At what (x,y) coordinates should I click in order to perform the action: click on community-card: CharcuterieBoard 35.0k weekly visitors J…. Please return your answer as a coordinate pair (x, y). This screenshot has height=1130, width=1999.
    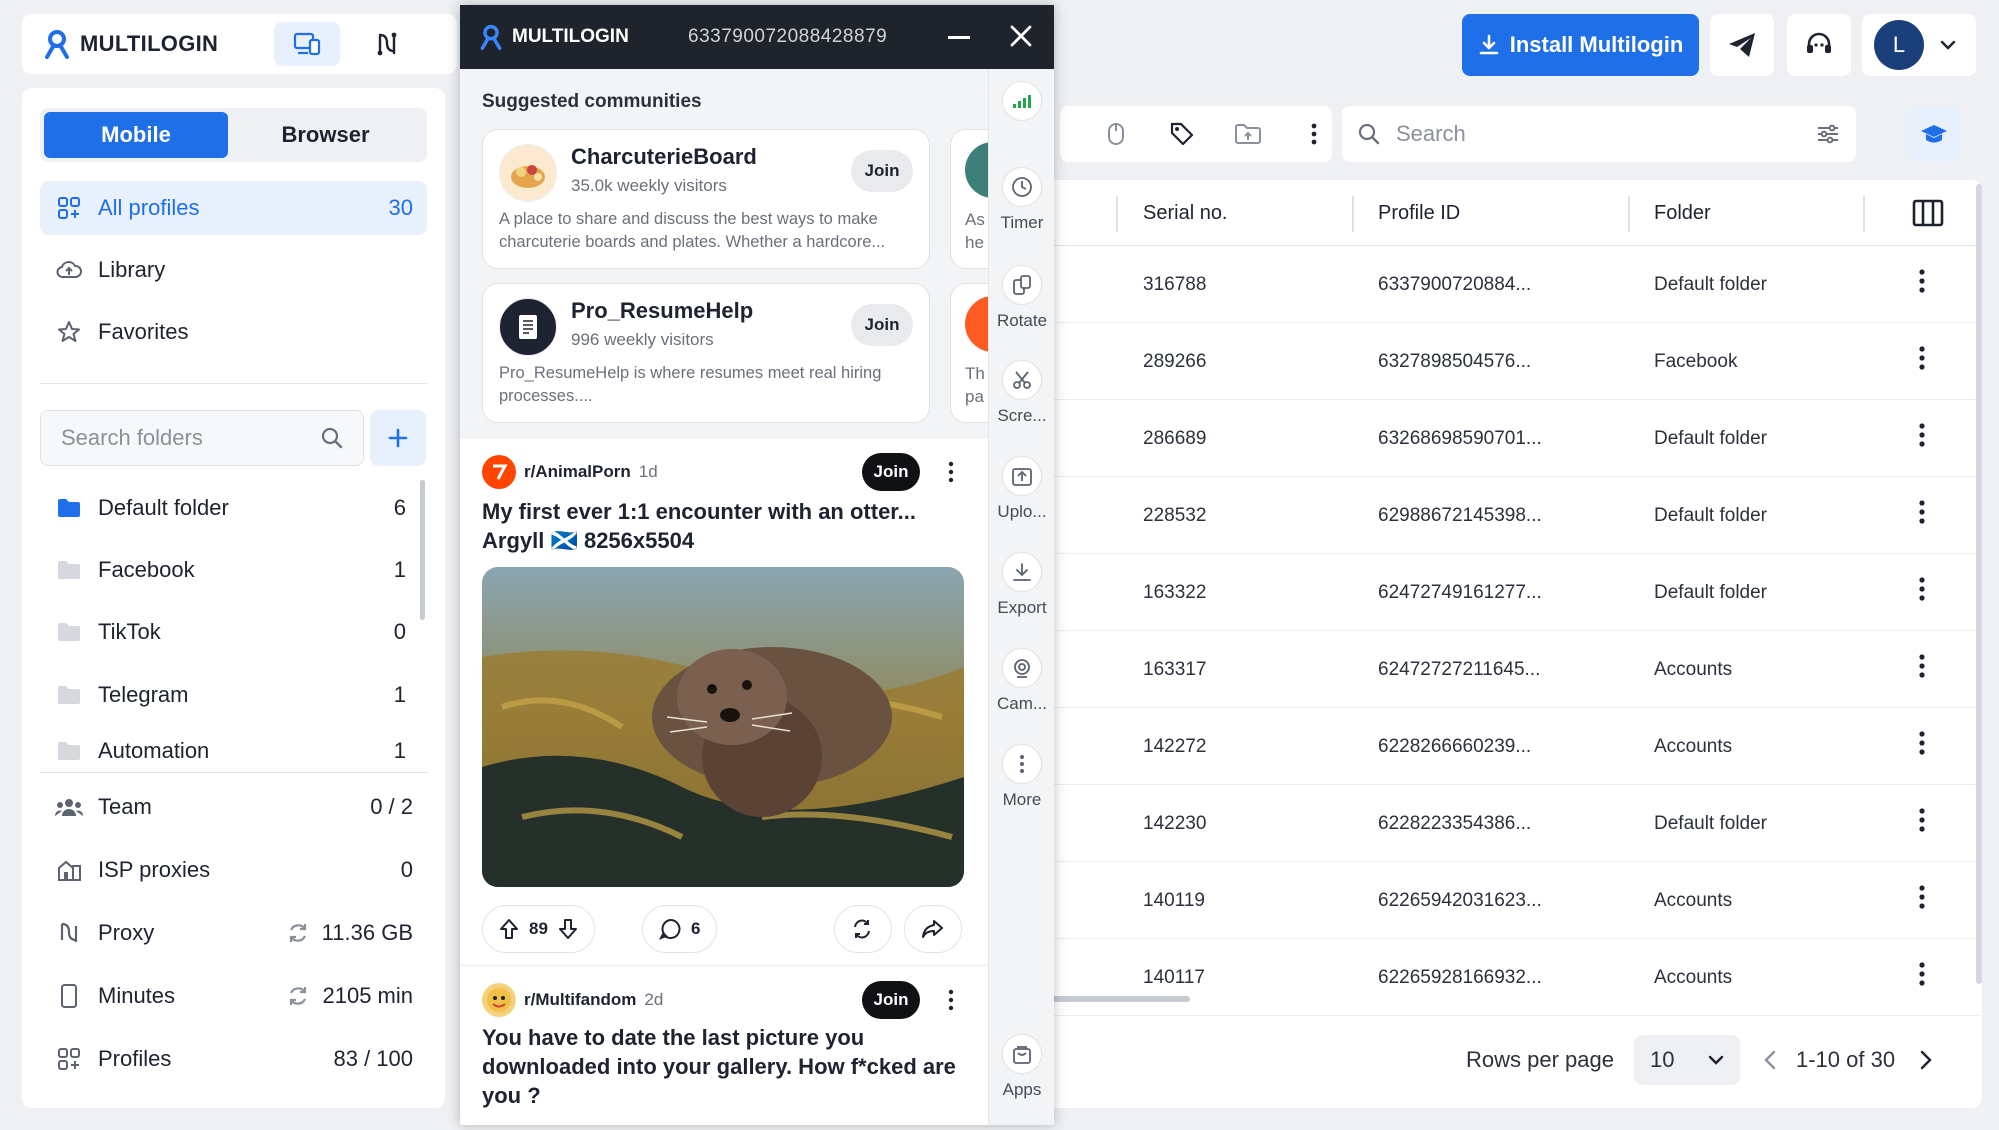
    Looking at the image, I should click on (706, 199).